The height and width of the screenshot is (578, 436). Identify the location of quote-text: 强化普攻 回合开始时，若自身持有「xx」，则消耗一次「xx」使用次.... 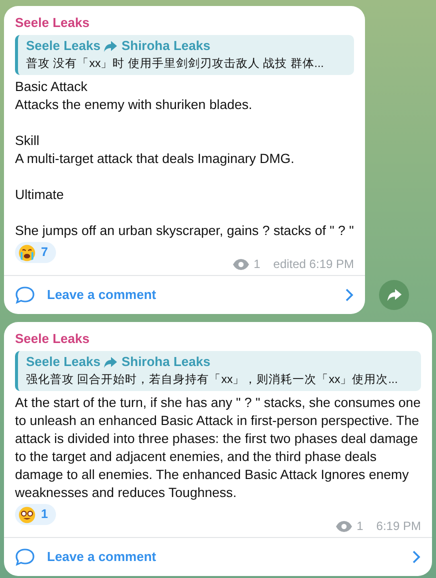
(212, 380).